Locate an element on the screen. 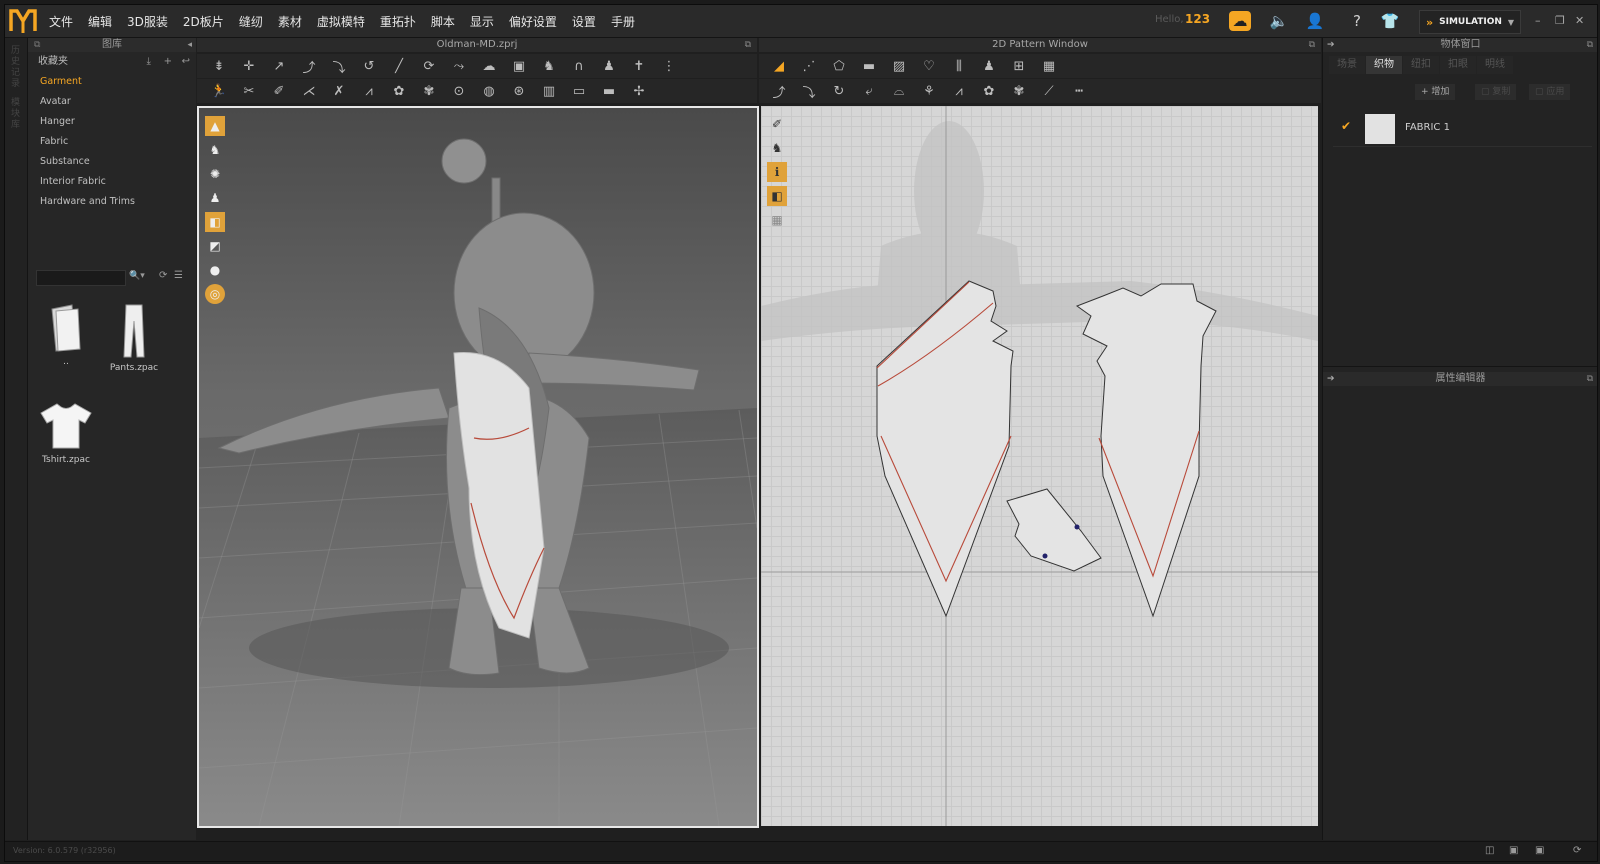 The width and height of the screenshot is (1600, 864). user-icon: 👤 is located at coordinates (1315, 21).